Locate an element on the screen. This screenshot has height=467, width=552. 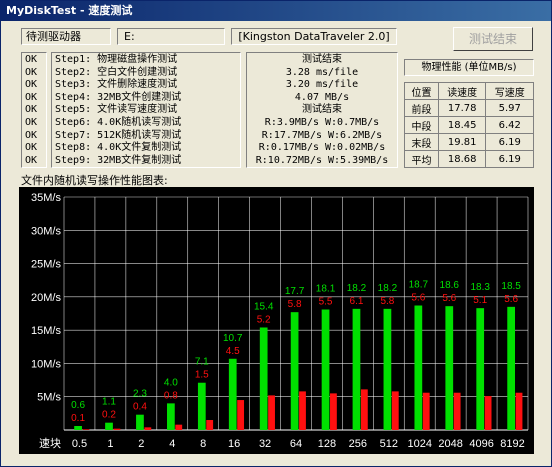
chart-x-tick-label: 8192 is located at coordinates (512, 444).